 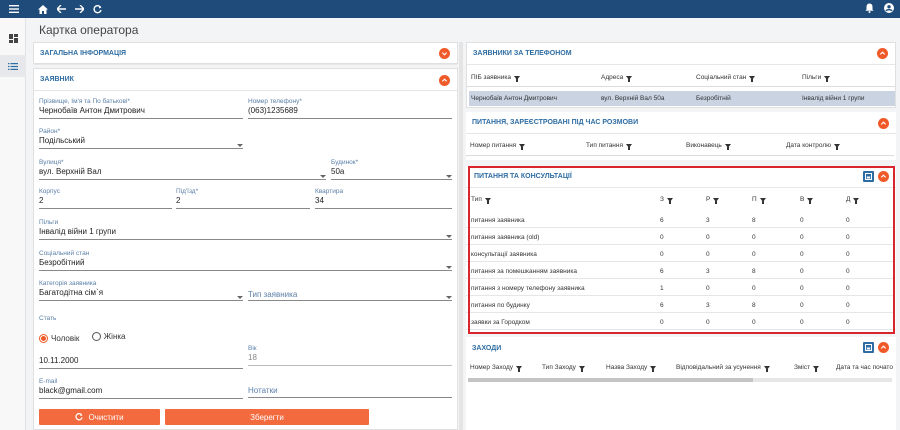 I want to click on entrance-field: Під'їзд* 2, so click(x=243, y=198).